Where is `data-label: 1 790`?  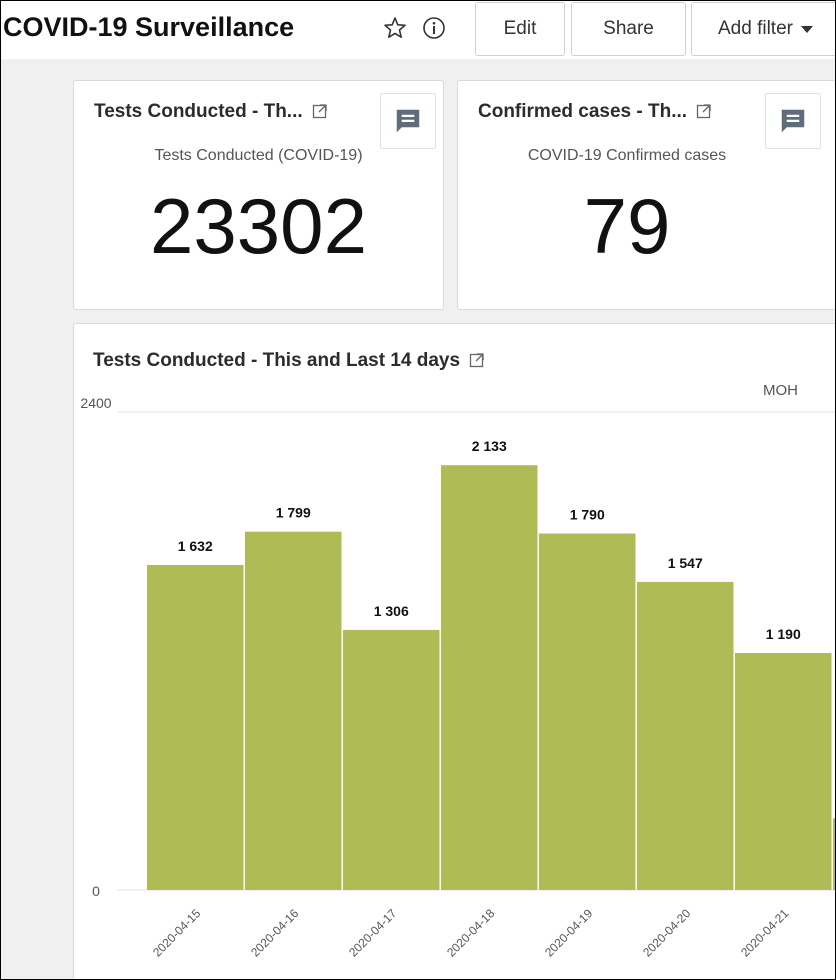
data-label: 1 790 is located at coordinates (587, 514).